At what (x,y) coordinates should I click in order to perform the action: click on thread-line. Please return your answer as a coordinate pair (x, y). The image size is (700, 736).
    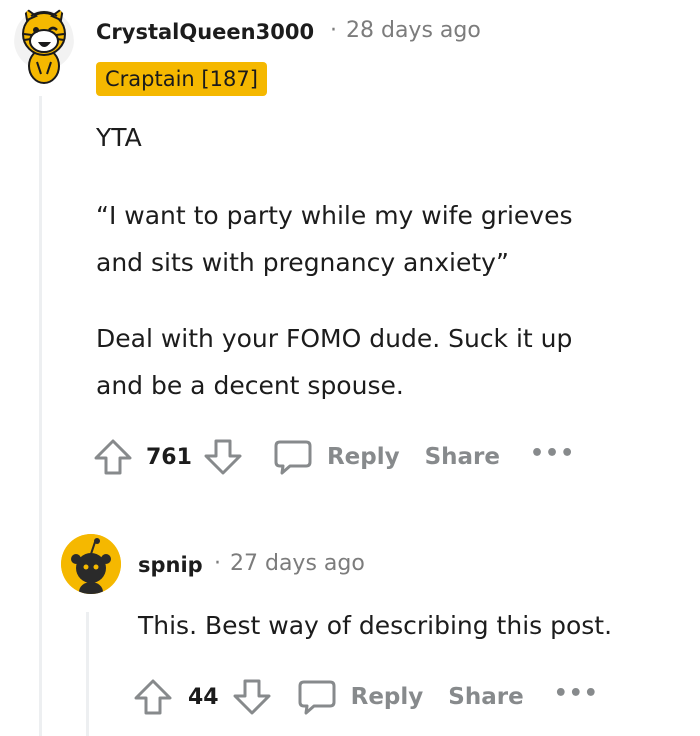
    Looking at the image, I should click on (40, 416).